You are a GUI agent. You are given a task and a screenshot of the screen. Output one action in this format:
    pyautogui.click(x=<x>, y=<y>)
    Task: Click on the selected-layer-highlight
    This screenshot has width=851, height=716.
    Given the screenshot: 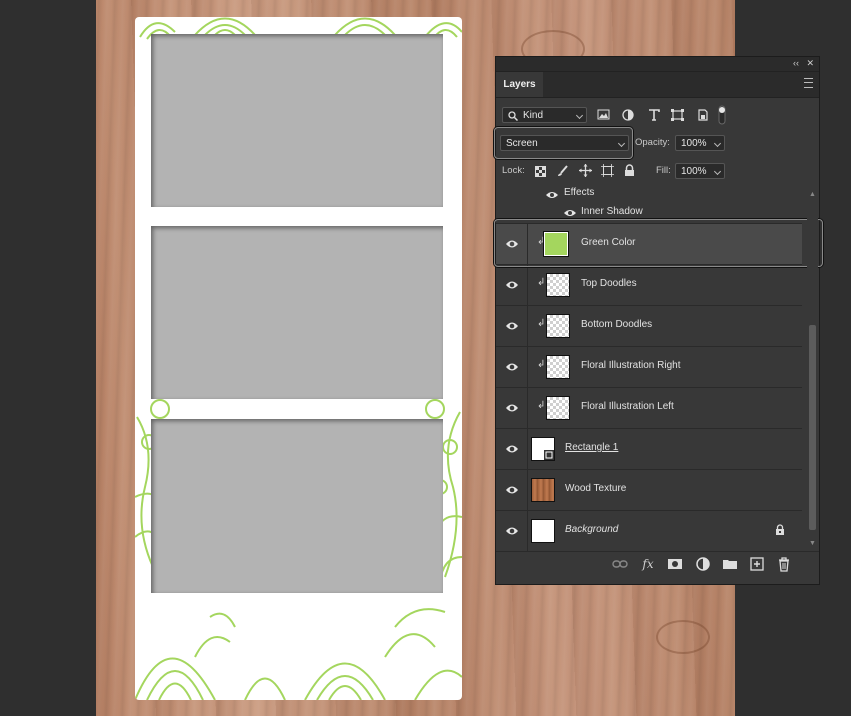 What is the action you would take?
    pyautogui.click(x=658, y=243)
    